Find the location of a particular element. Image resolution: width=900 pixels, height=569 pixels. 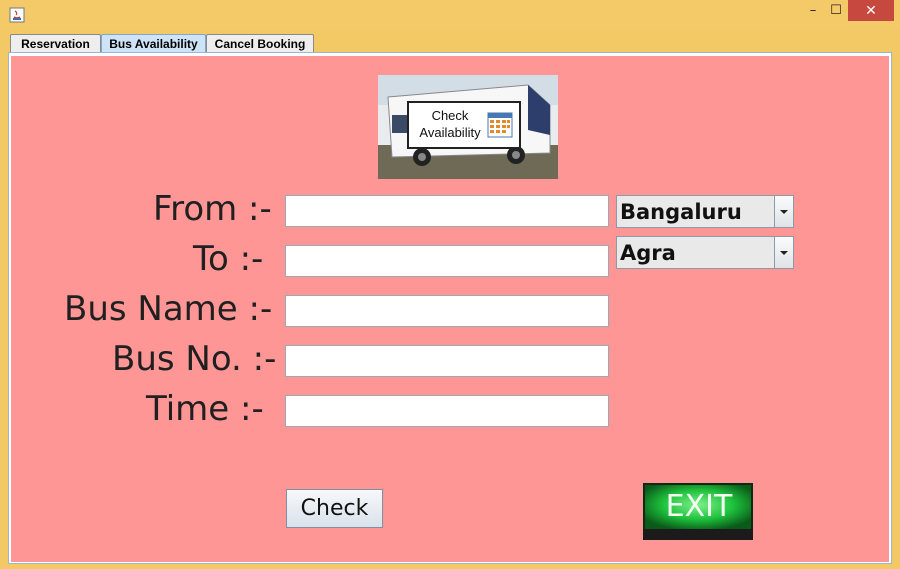

calendar-icon is located at coordinates (500, 125).